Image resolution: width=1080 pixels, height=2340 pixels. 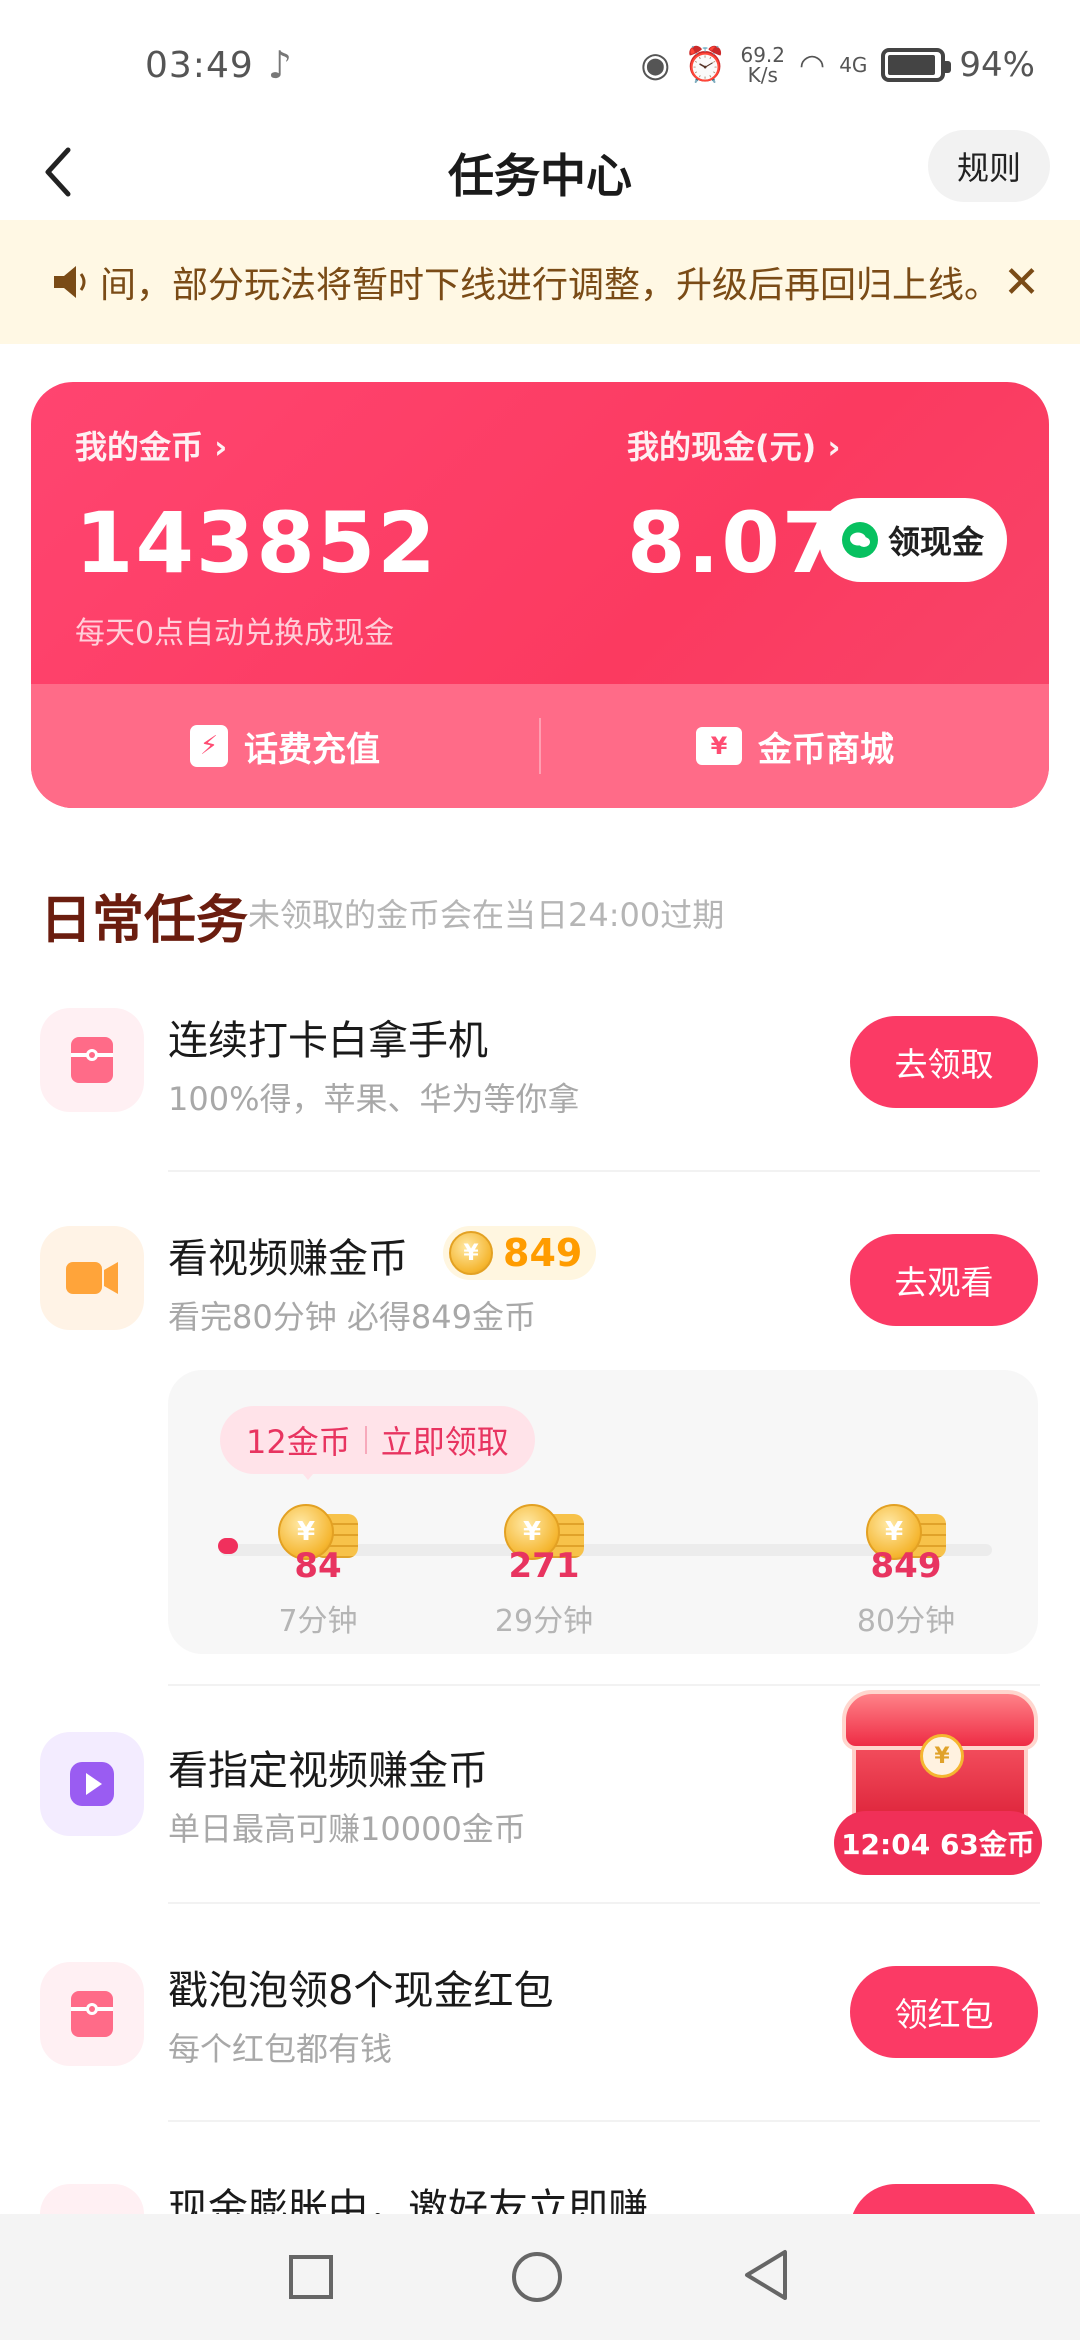 I want to click on withdraw-button: 领现金, so click(x=913, y=540).